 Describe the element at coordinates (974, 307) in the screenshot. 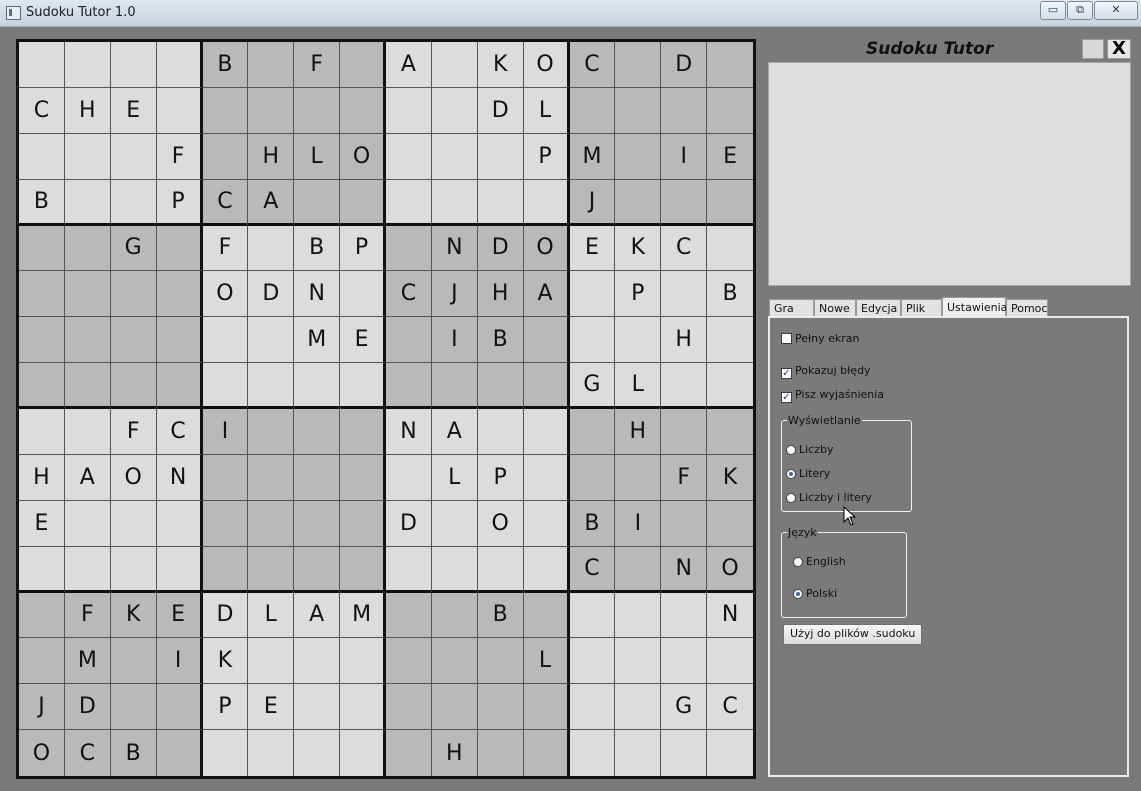

I see `tab-ustawienia: Ustawienia` at that location.